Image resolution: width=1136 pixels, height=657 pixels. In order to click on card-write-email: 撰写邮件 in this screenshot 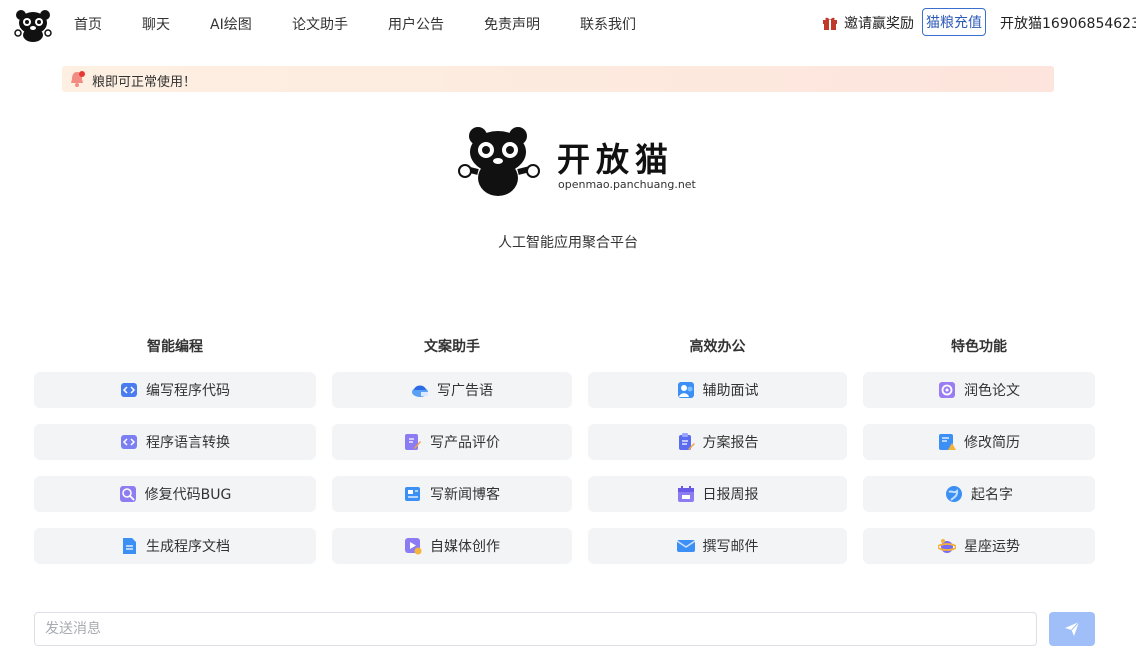, I will do `click(717, 546)`.